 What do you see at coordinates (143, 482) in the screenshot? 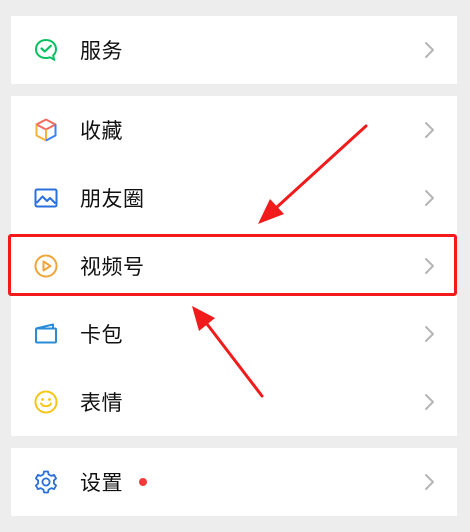
I see `notification-badge` at bounding box center [143, 482].